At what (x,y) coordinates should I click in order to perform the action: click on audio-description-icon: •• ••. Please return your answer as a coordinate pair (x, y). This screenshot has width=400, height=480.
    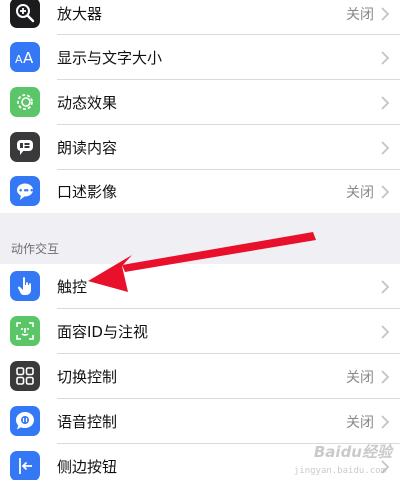
    Looking at the image, I should click on (25, 191).